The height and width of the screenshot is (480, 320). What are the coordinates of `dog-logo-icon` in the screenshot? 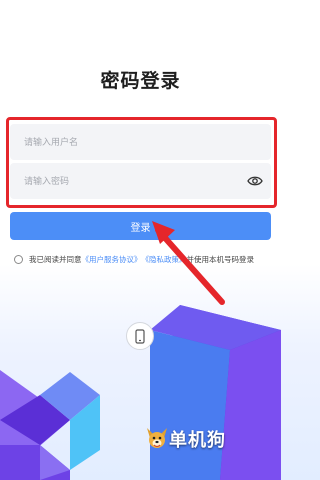 It's located at (157, 438).